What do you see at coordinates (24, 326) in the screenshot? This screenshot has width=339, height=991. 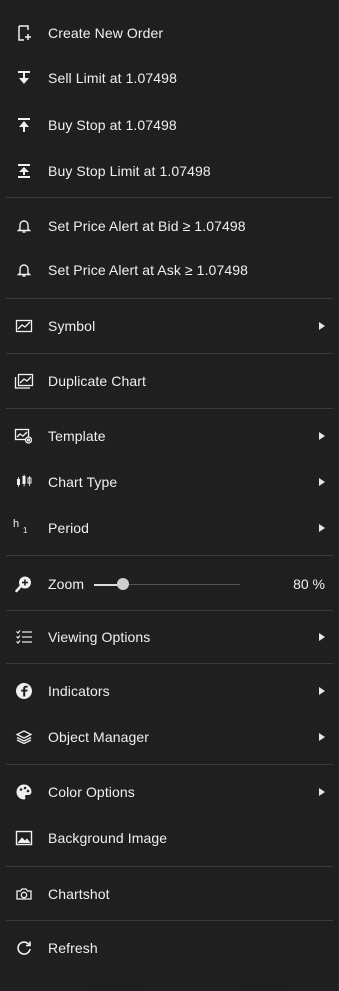 I see `symbol-chart-icon` at bounding box center [24, 326].